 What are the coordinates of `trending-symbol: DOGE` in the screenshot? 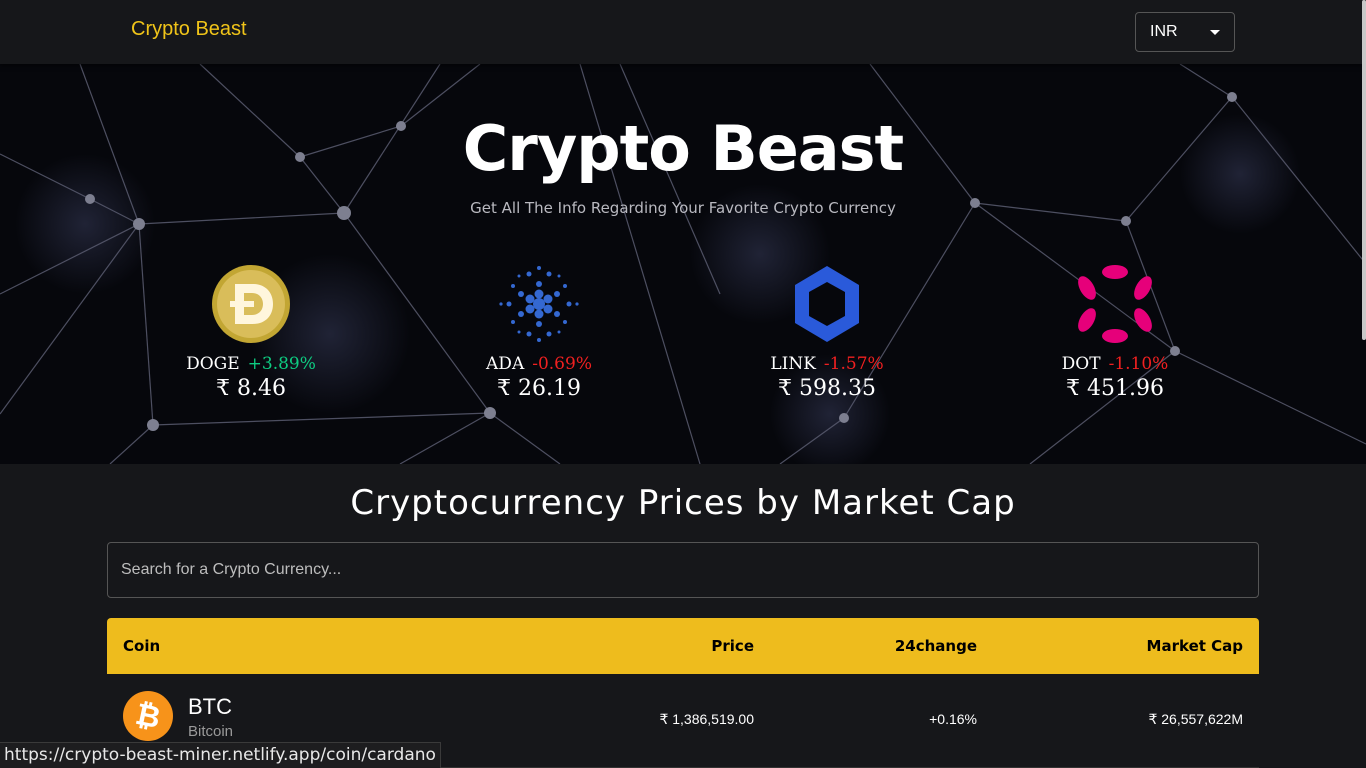 It's located at (213, 364).